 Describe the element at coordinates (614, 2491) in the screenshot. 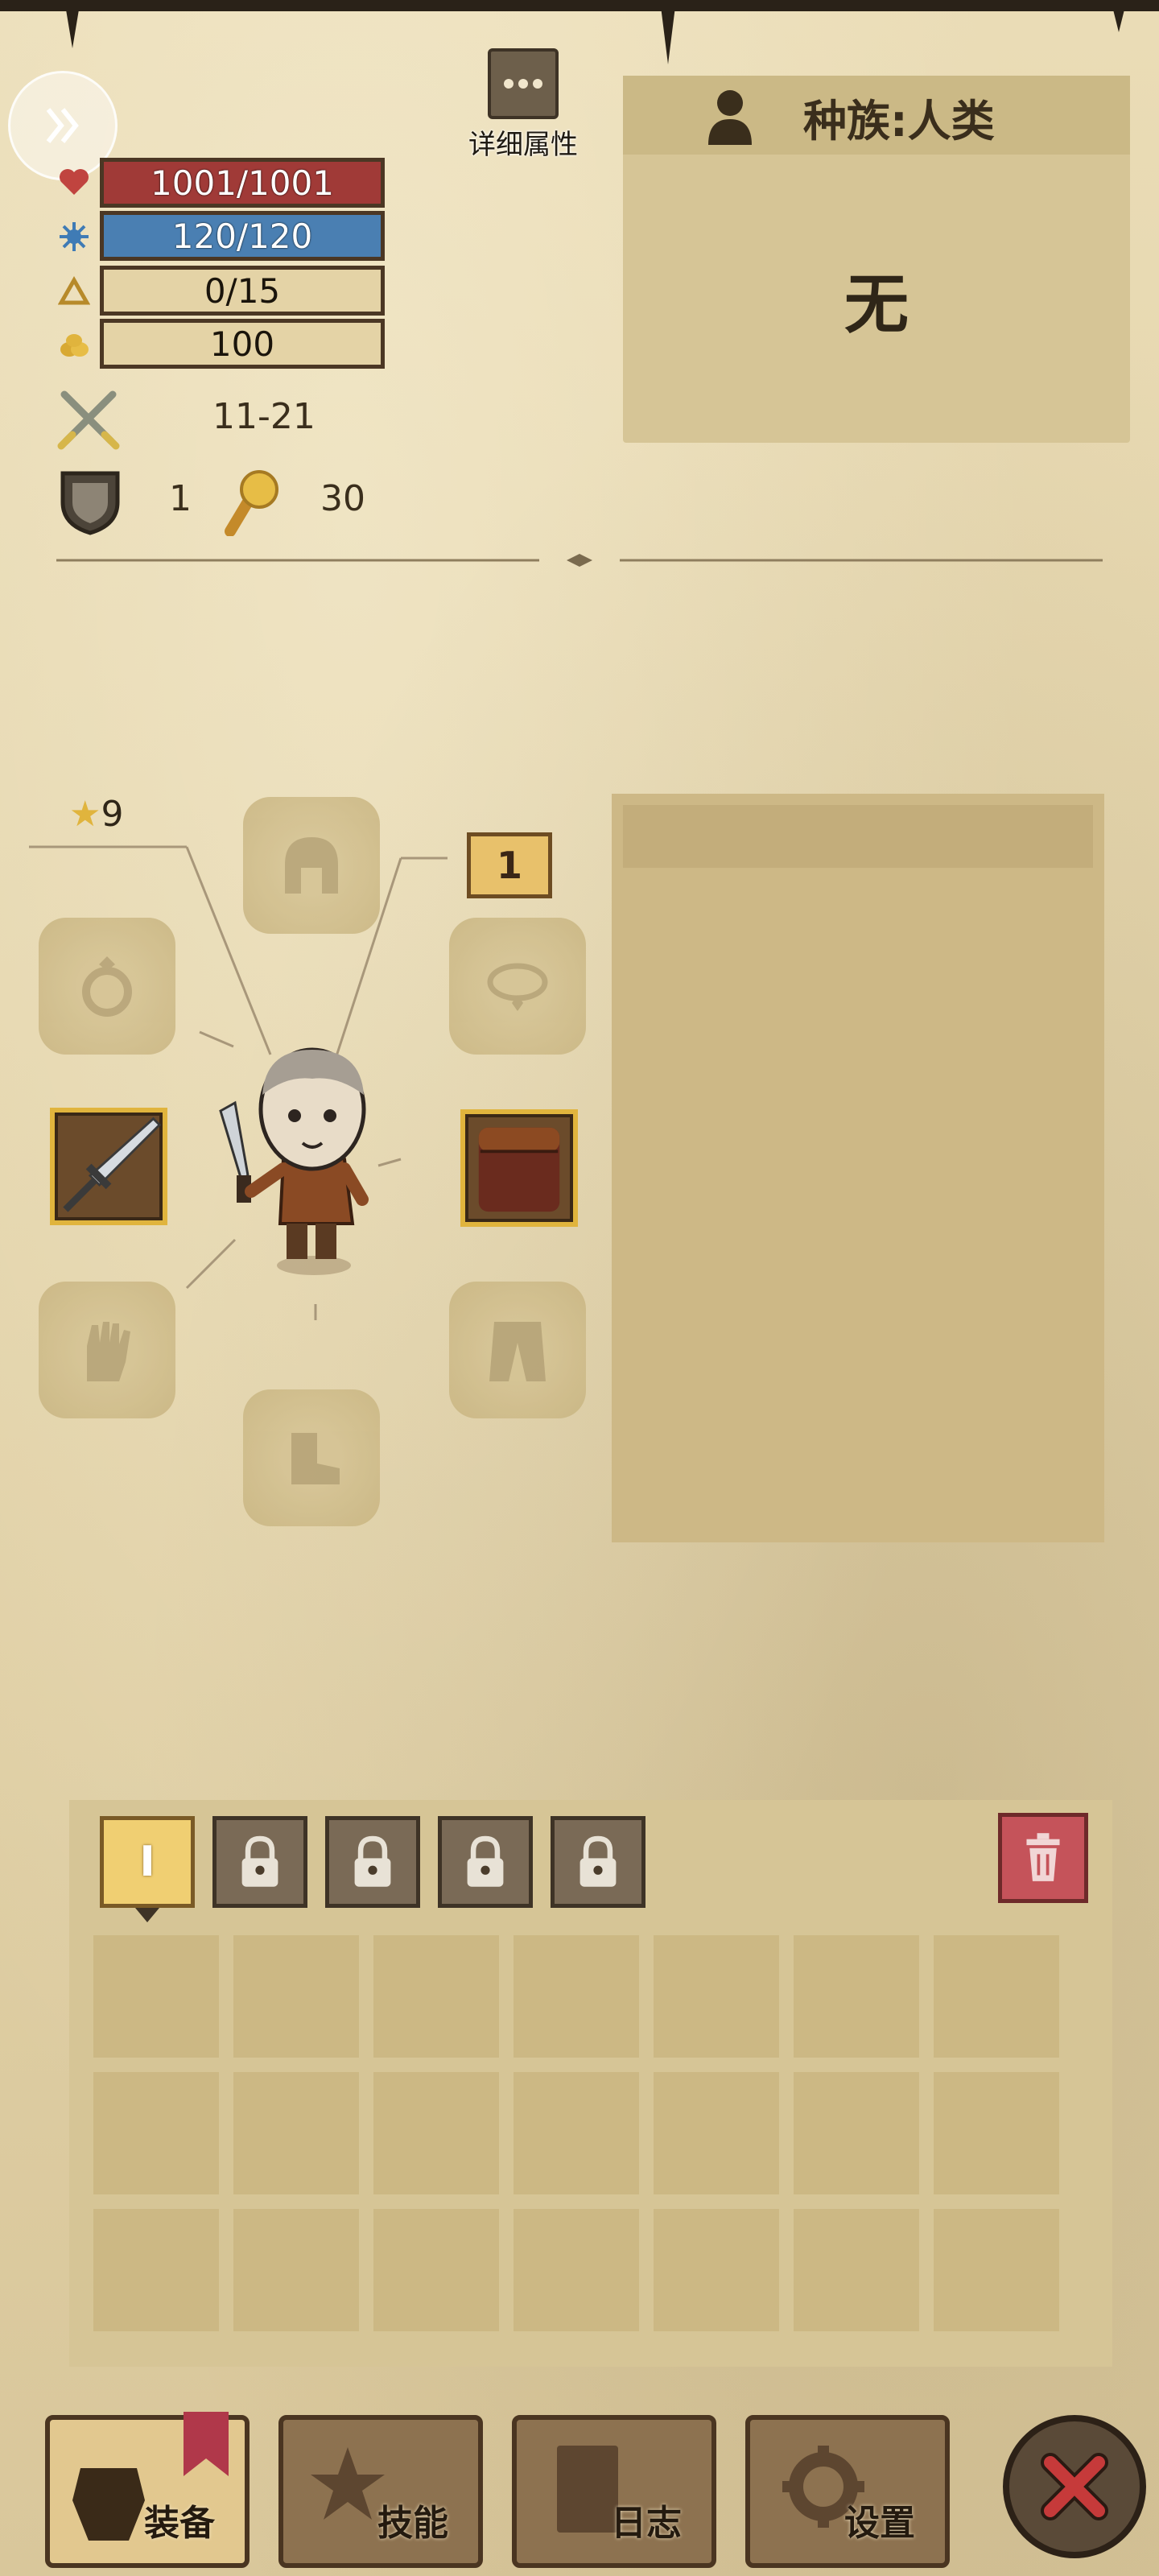

I see `nav-log: 日志` at that location.